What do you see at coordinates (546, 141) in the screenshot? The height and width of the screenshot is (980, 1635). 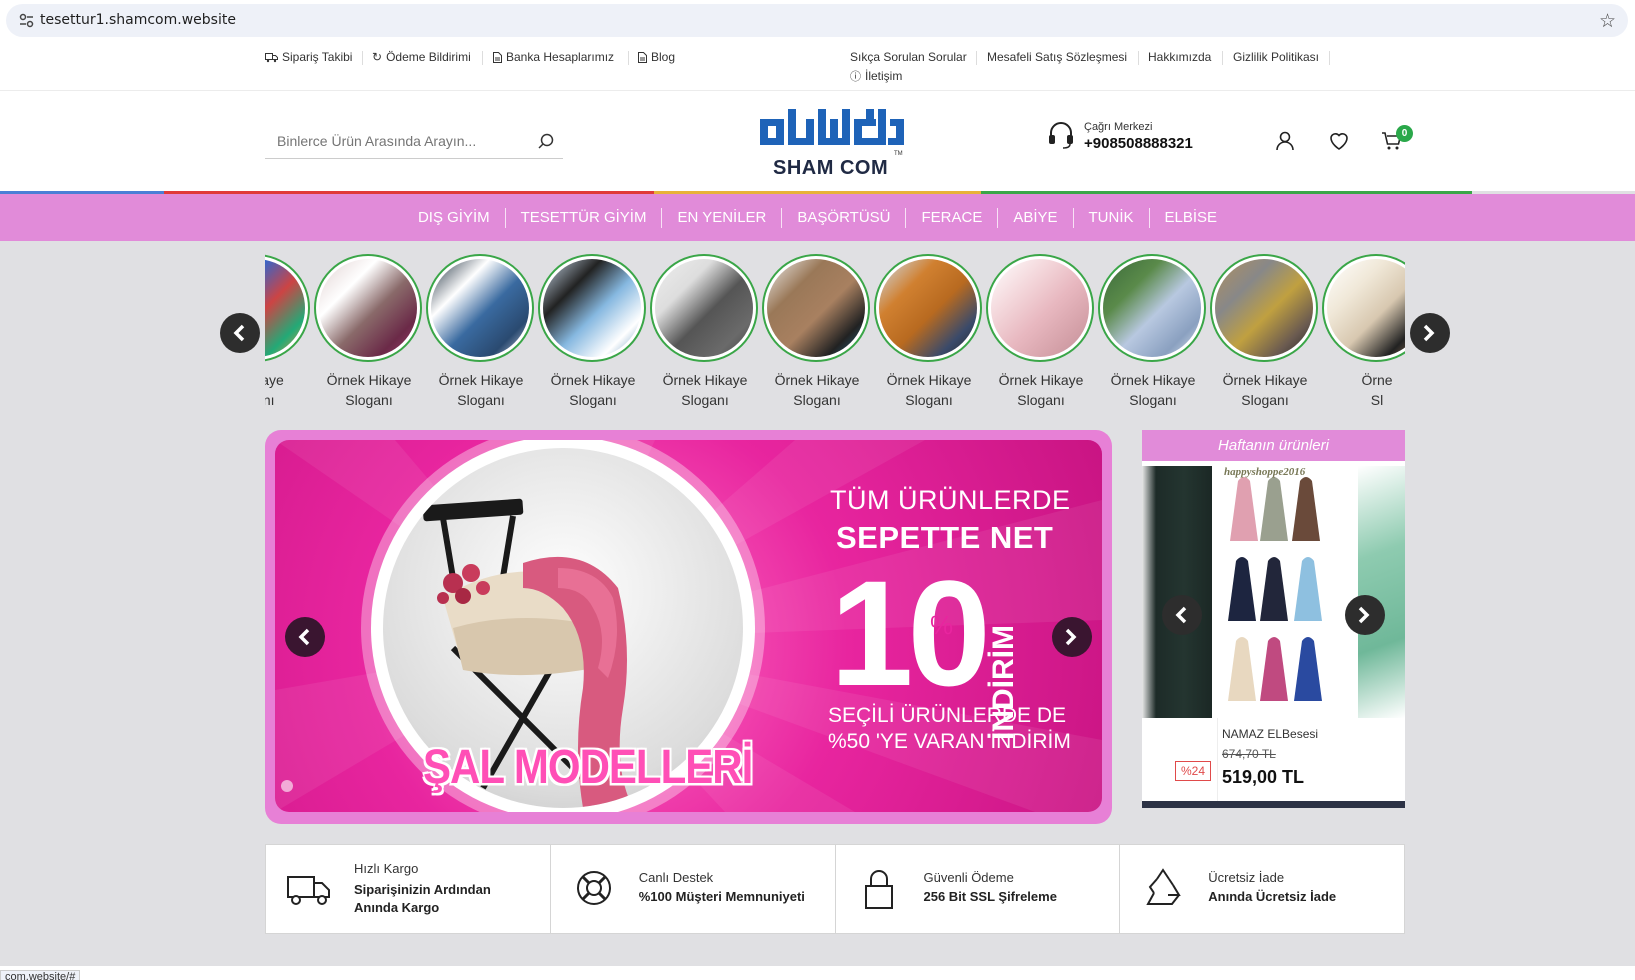 I see `search-icon` at bounding box center [546, 141].